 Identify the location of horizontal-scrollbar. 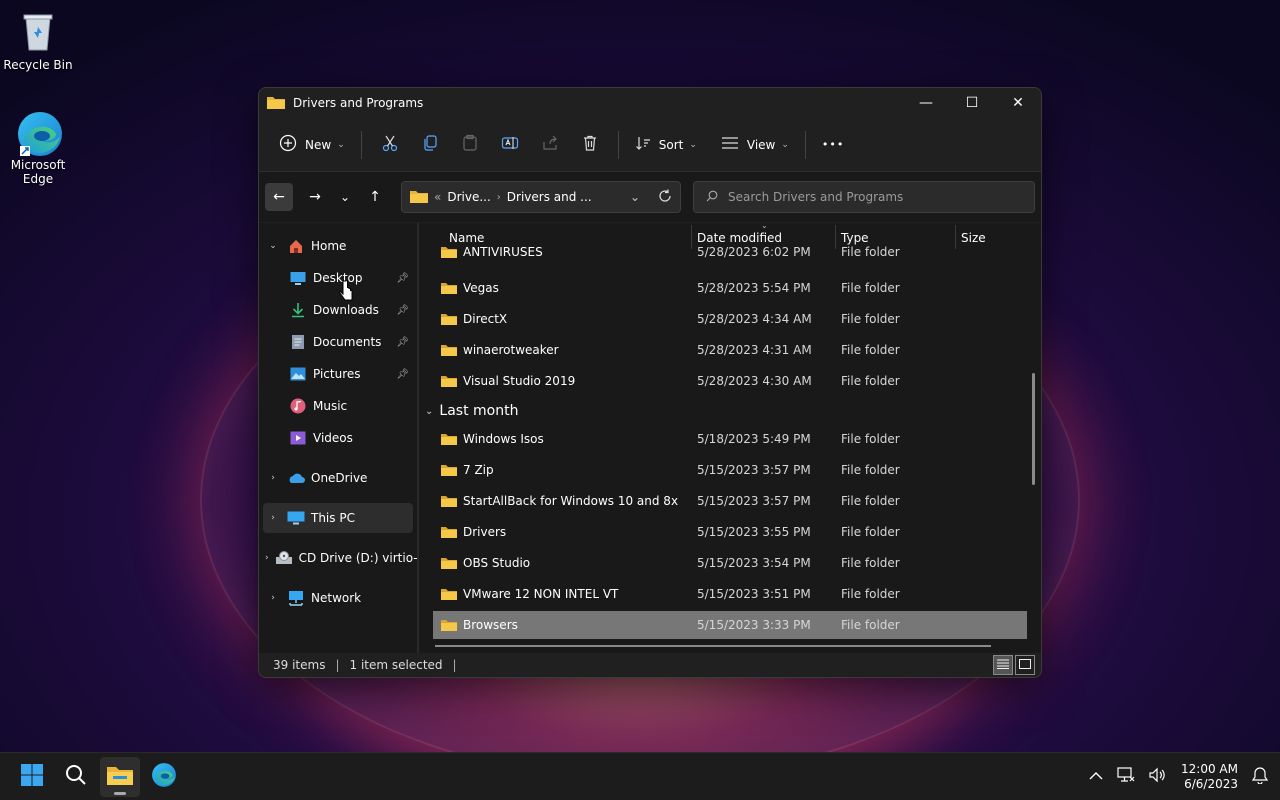
(713, 646).